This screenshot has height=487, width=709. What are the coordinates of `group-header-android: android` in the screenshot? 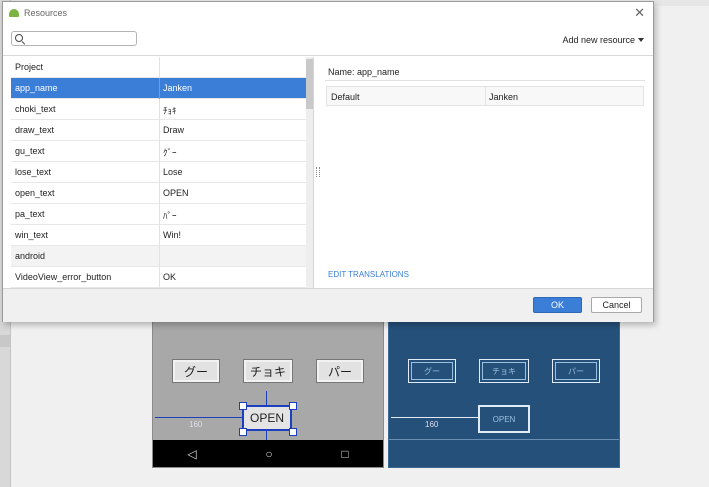 It's located at (158, 256).